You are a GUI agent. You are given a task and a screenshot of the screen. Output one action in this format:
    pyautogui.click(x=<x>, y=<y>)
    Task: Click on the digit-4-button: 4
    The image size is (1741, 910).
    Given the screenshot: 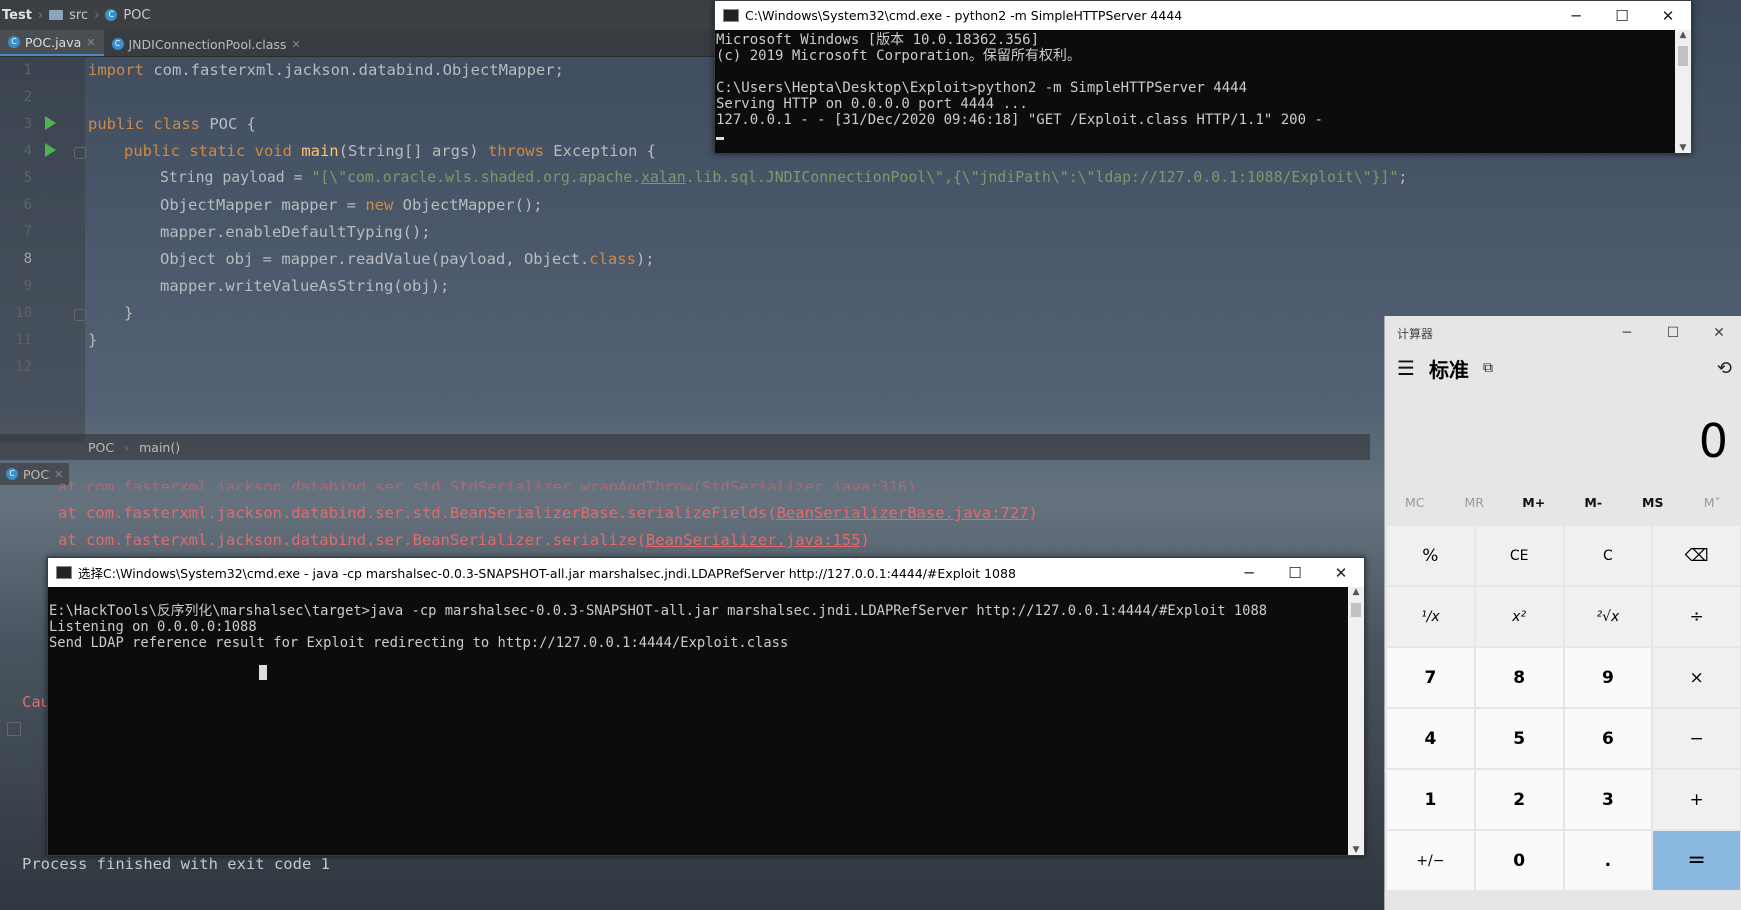 What is the action you would take?
    pyautogui.click(x=1430, y=738)
    